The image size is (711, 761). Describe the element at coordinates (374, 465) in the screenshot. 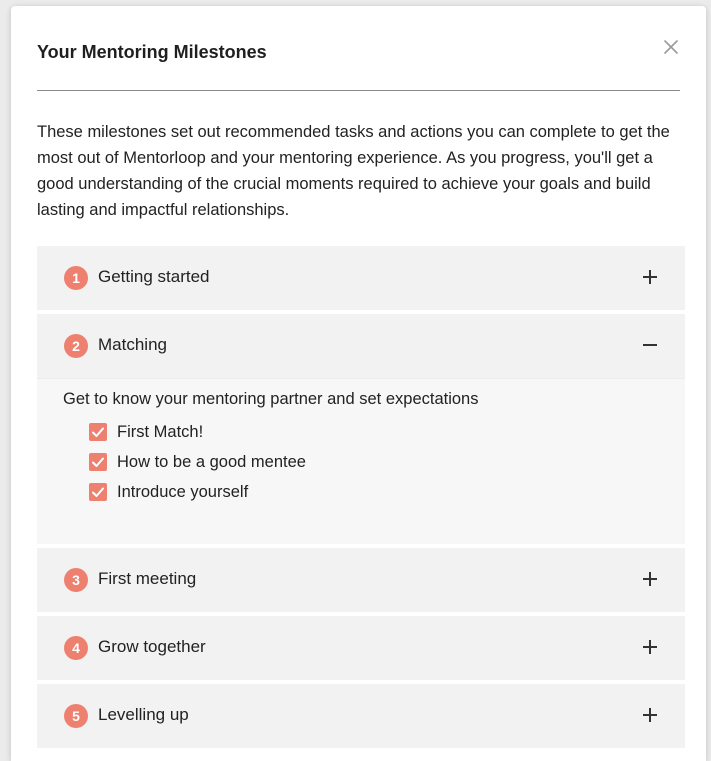

I see `task-item: How to be a good mentee` at that location.